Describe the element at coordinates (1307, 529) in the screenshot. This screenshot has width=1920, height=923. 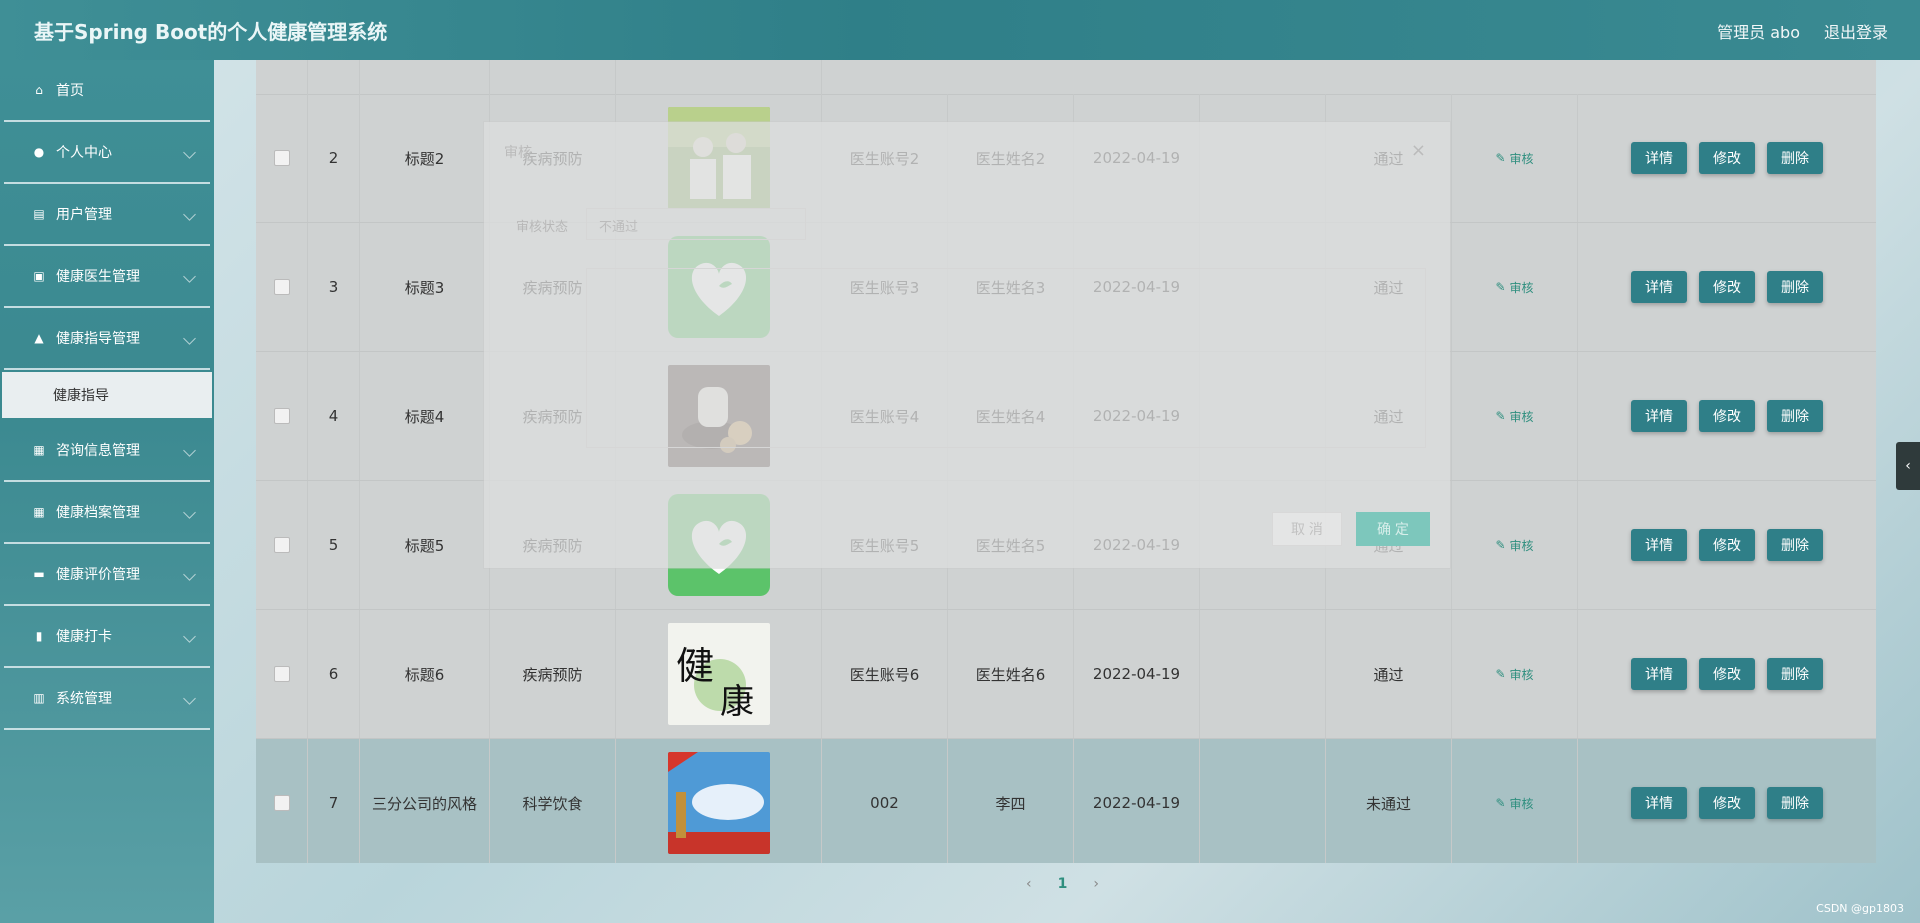
I see `cancel-button: 取 消` at that location.